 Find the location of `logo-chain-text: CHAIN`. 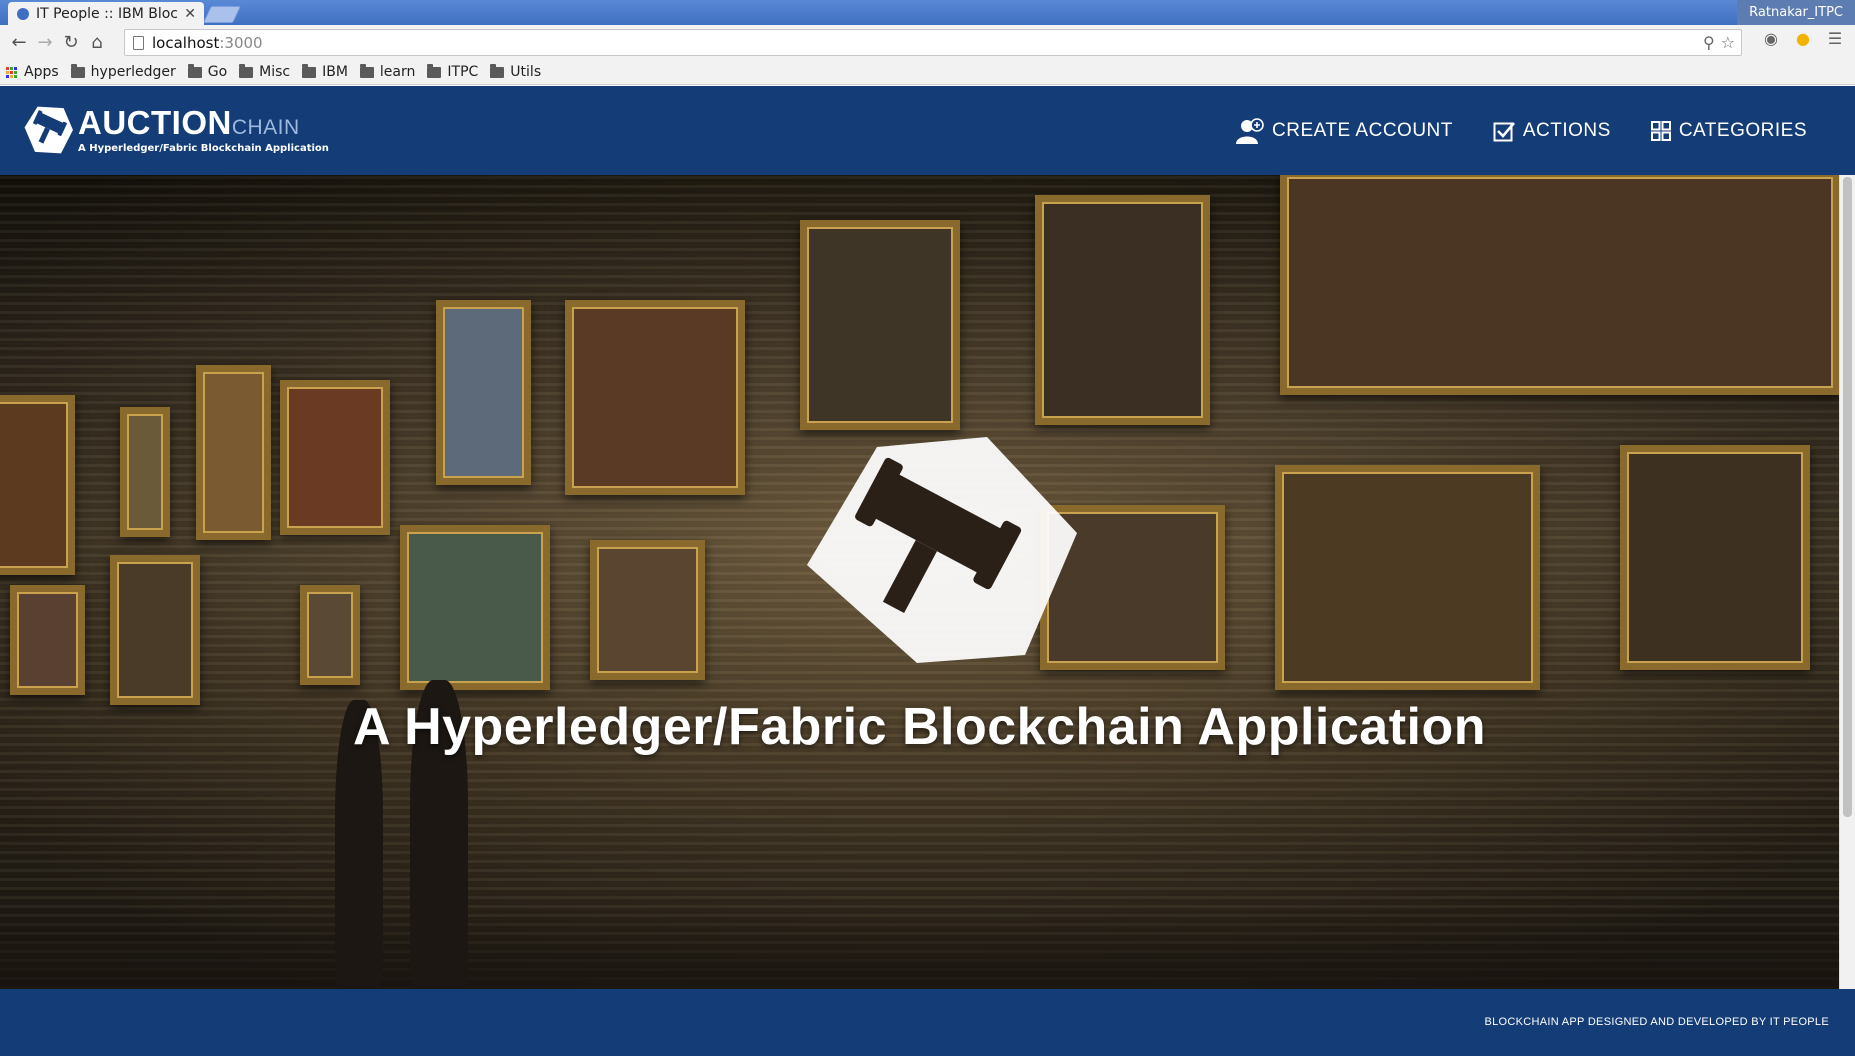

logo-chain-text: CHAIN is located at coordinates (265, 127).